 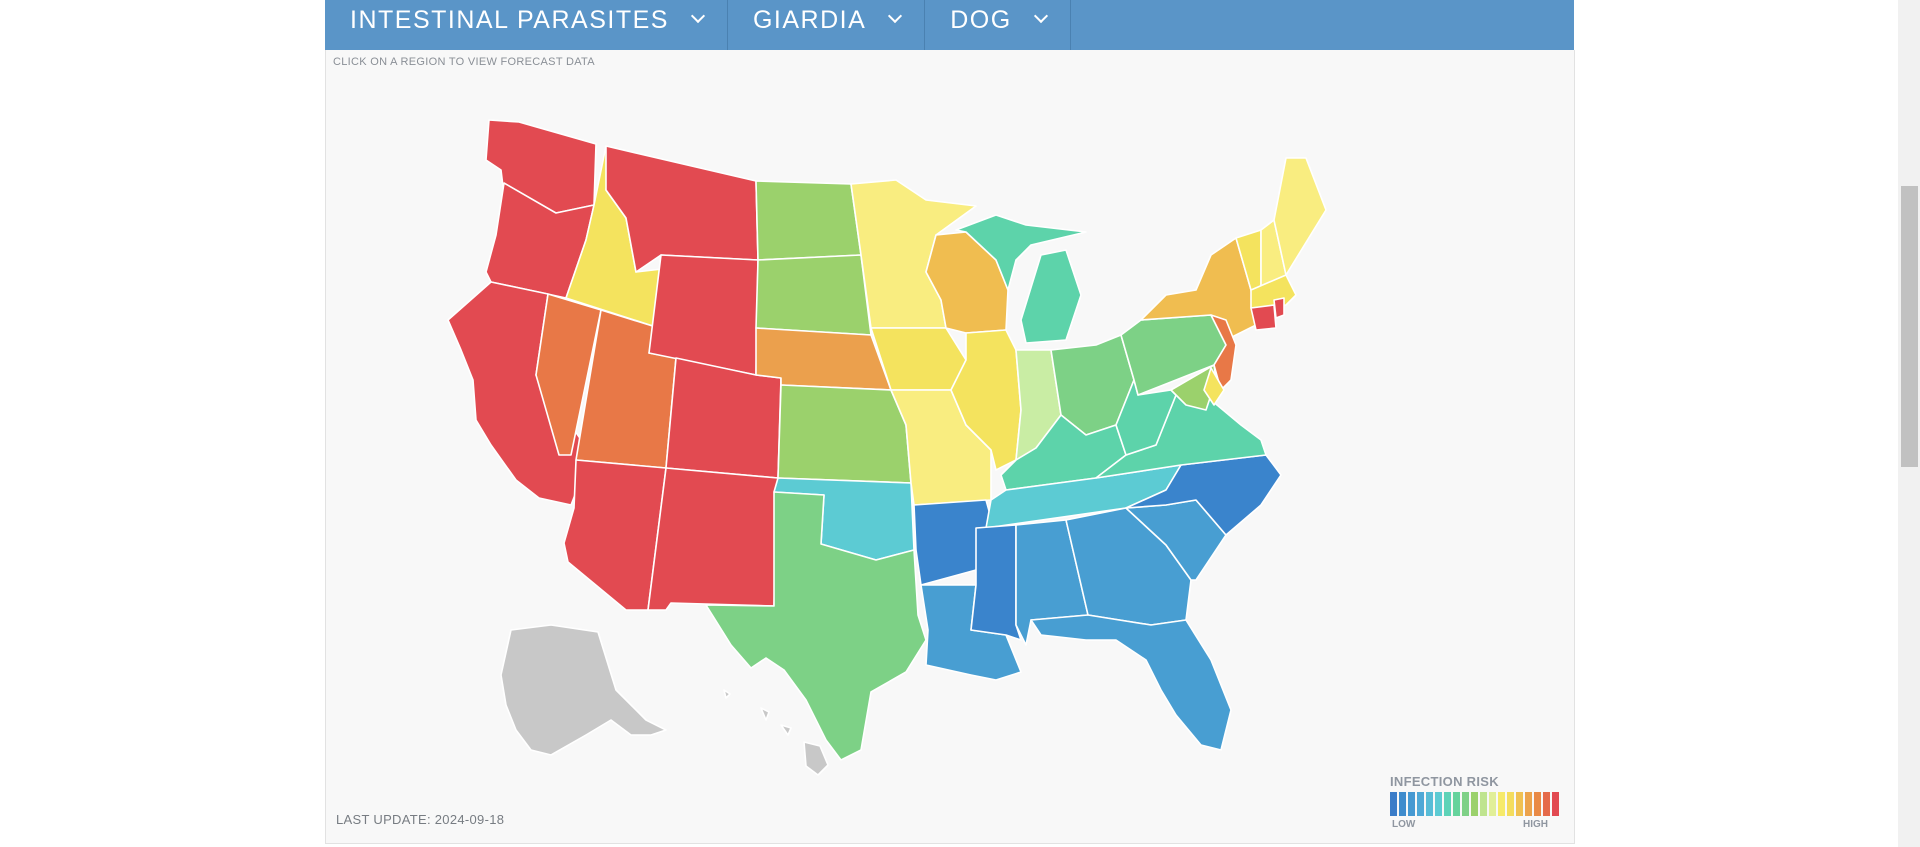 What do you see at coordinates (1444, 781) in the screenshot?
I see `legend-title: INFECTION RISK` at bounding box center [1444, 781].